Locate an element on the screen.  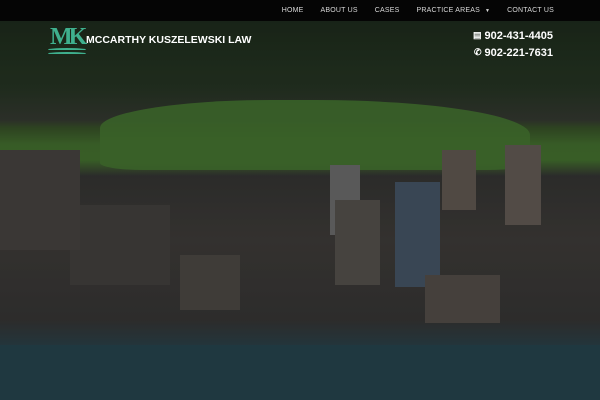
nav-contact-us: CONTACT US is located at coordinates (530, 10).